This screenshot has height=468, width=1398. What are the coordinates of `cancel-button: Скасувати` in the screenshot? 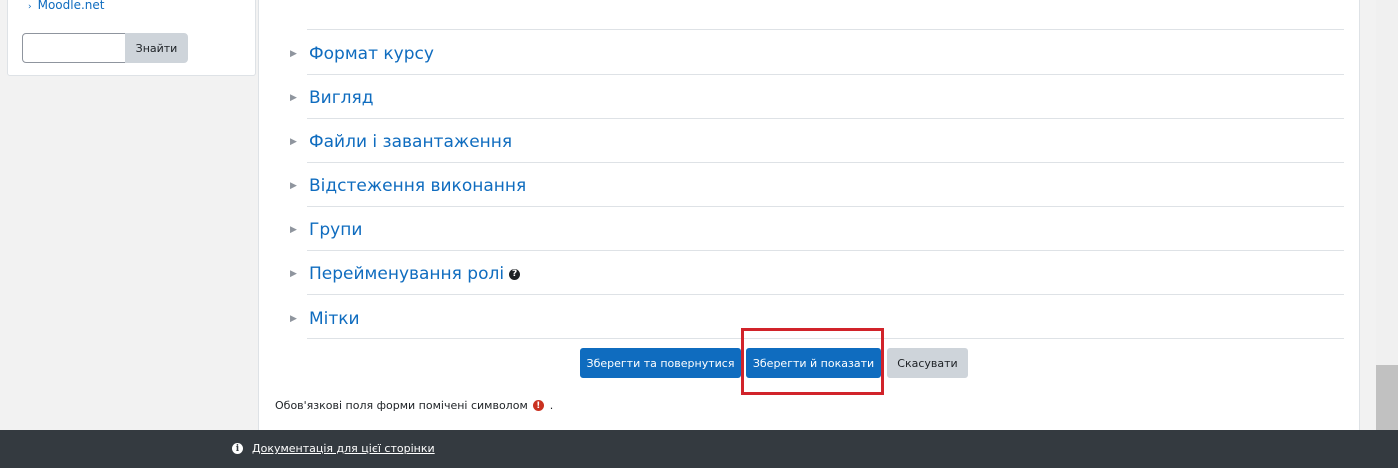 It's located at (927, 363).